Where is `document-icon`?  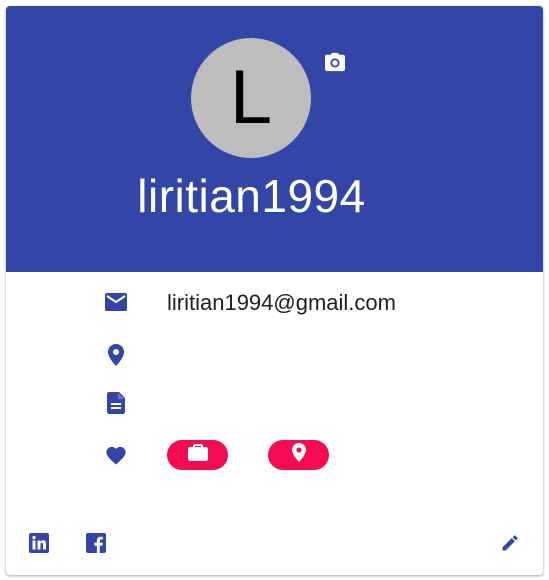 document-icon is located at coordinates (116, 403).